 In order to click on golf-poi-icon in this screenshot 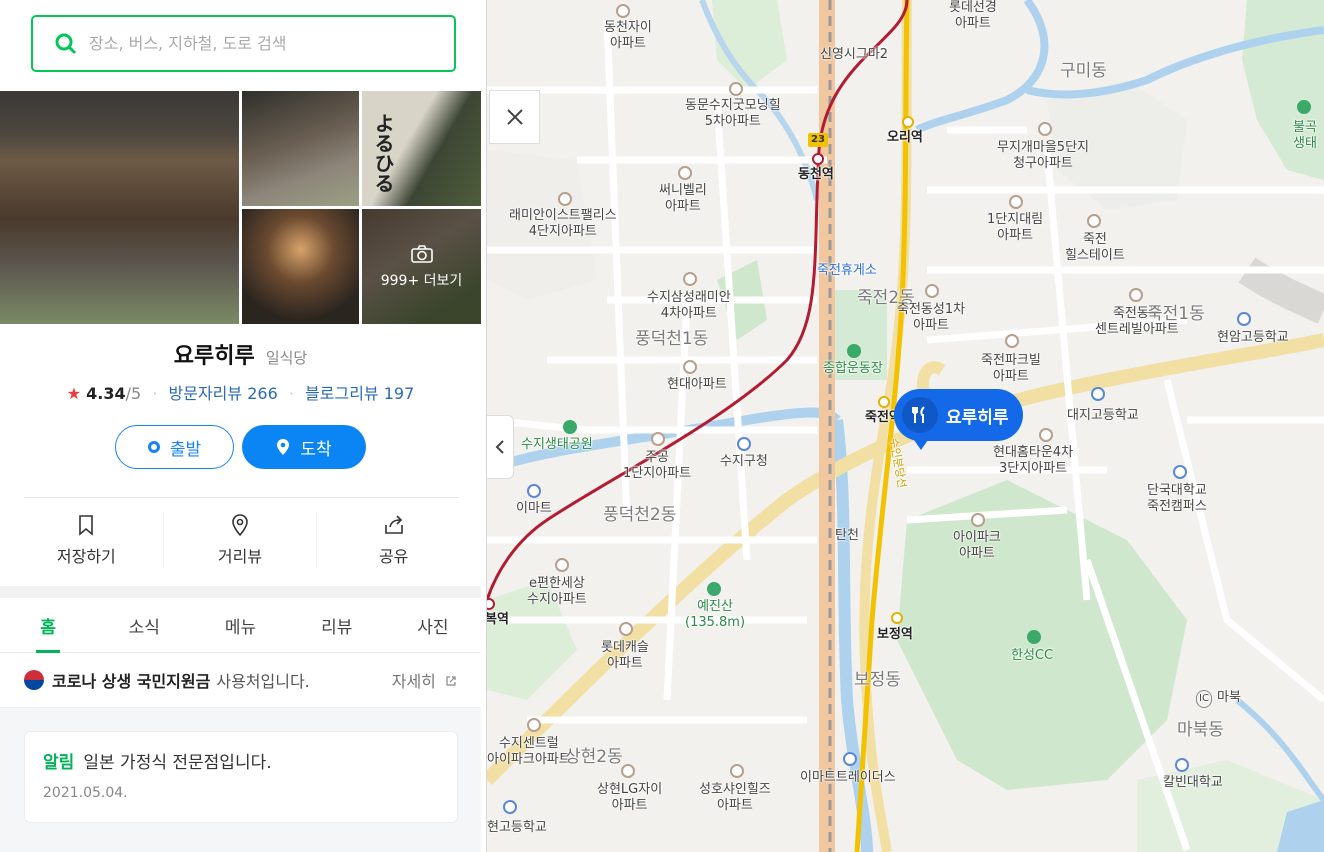, I will do `click(1034, 637)`.